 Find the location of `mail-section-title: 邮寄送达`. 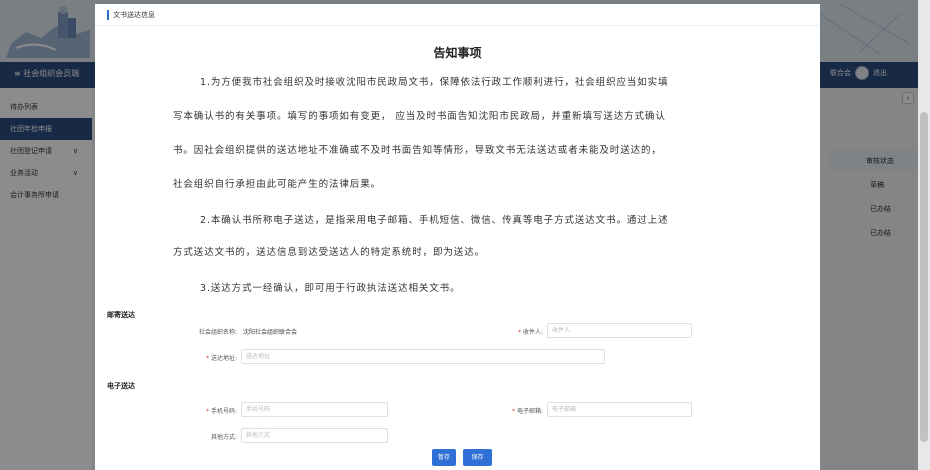

mail-section-title: 邮寄送达 is located at coordinates (121, 315).